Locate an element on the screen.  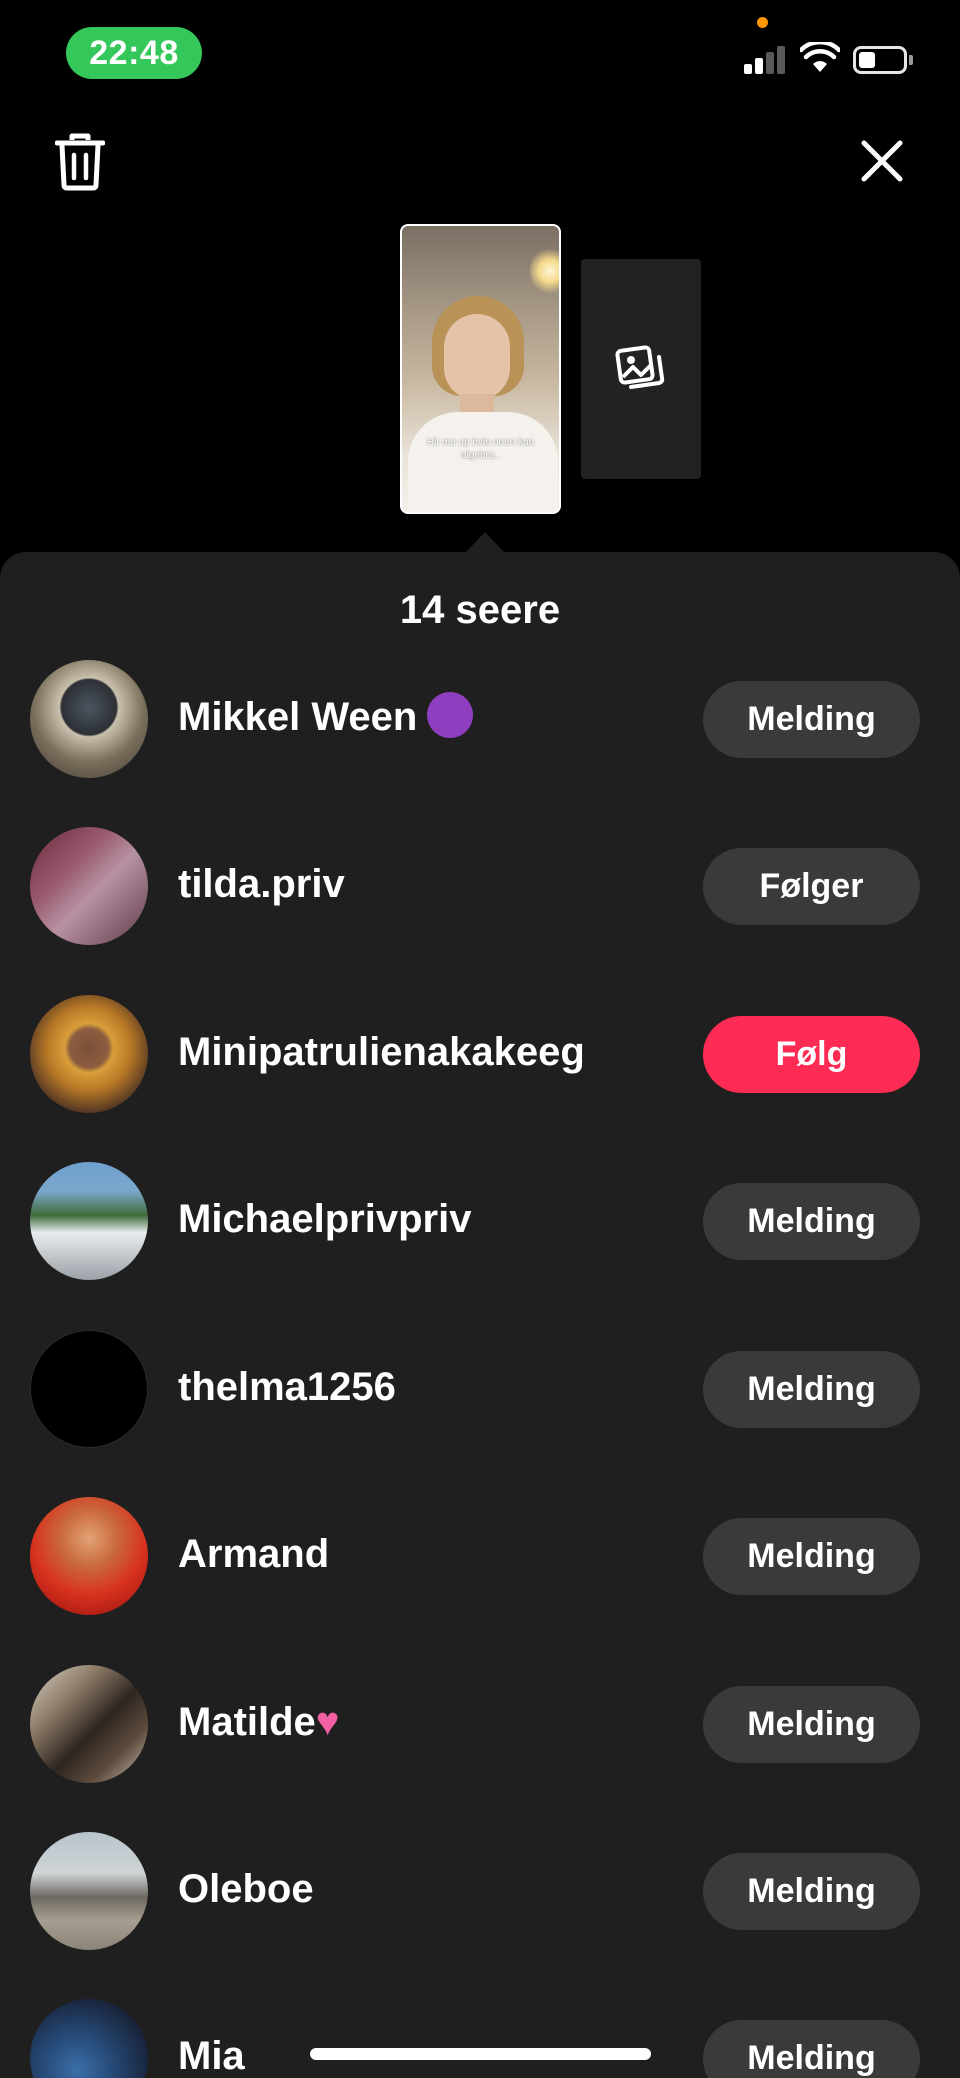
viewer-name: Minipatrulienakakeeg is located at coordinates (381, 1052).